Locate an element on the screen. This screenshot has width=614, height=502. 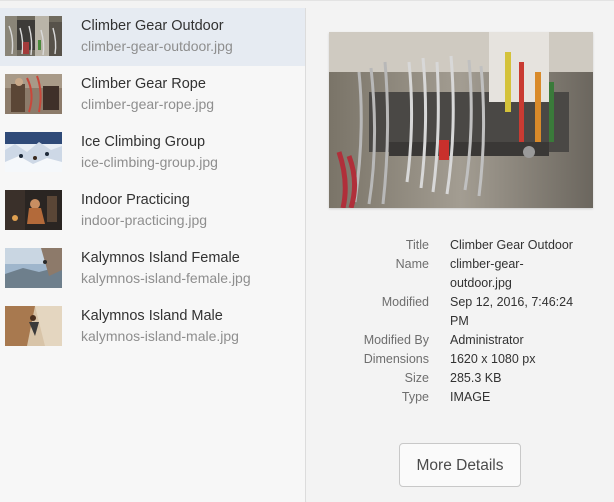
meta-label: Modified By is located at coordinates (396, 340).